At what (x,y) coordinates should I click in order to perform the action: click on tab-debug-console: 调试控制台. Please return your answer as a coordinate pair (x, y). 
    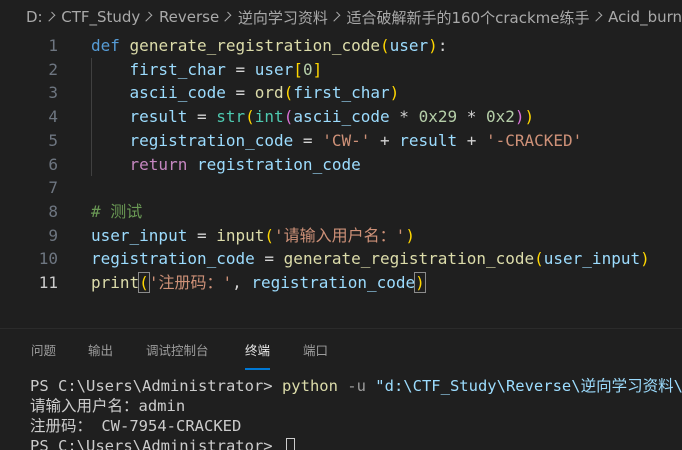
    Looking at the image, I should click on (177, 352).